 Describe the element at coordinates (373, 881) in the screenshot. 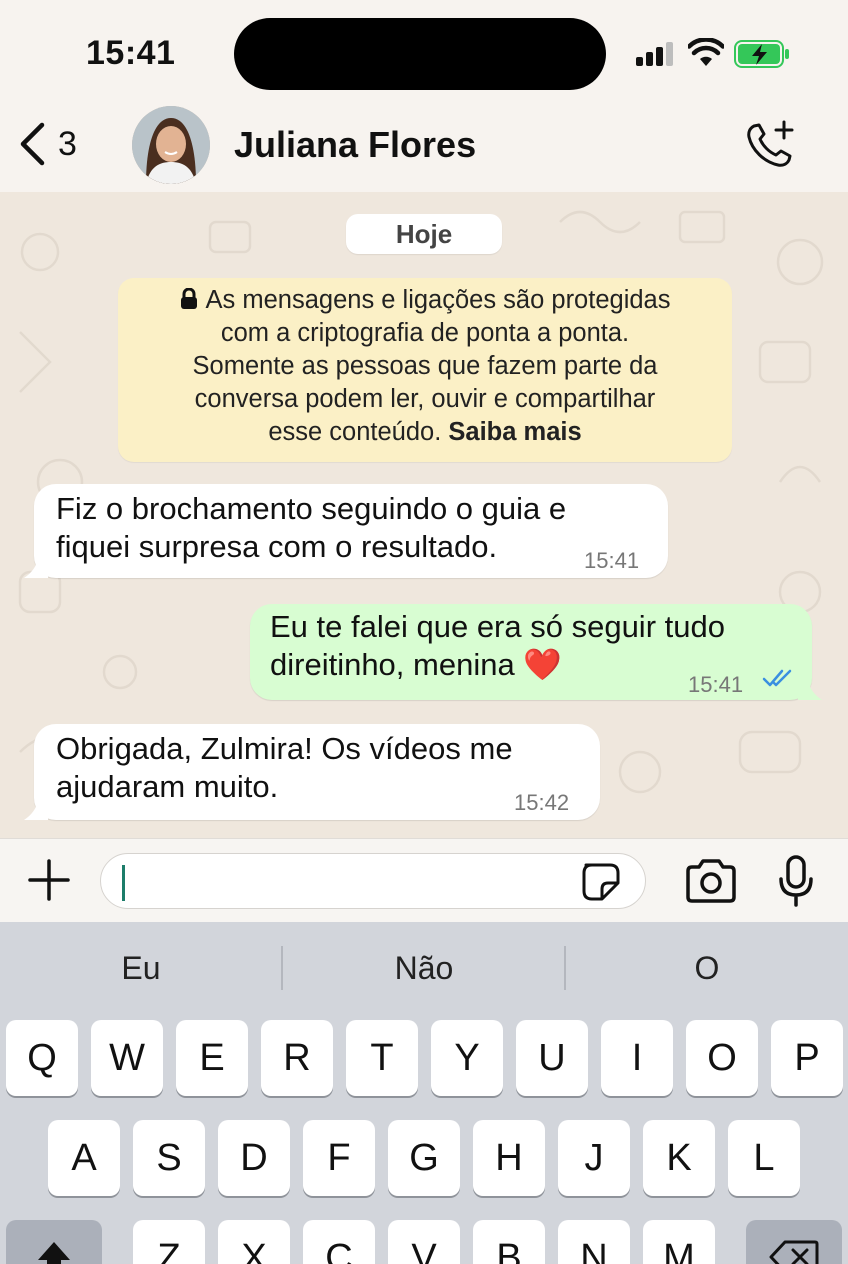

I see `message-input` at that location.